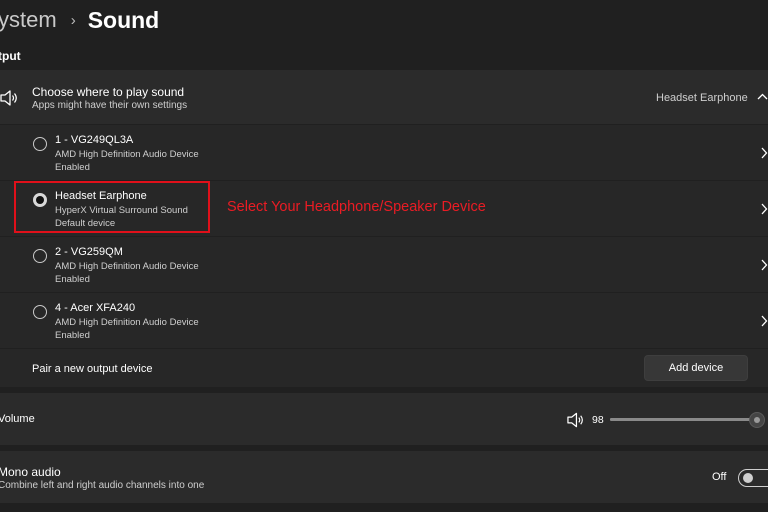 The width and height of the screenshot is (768, 512). Describe the element at coordinates (95, 308) in the screenshot. I see `device-name: 4 - Acer XFA240` at that location.